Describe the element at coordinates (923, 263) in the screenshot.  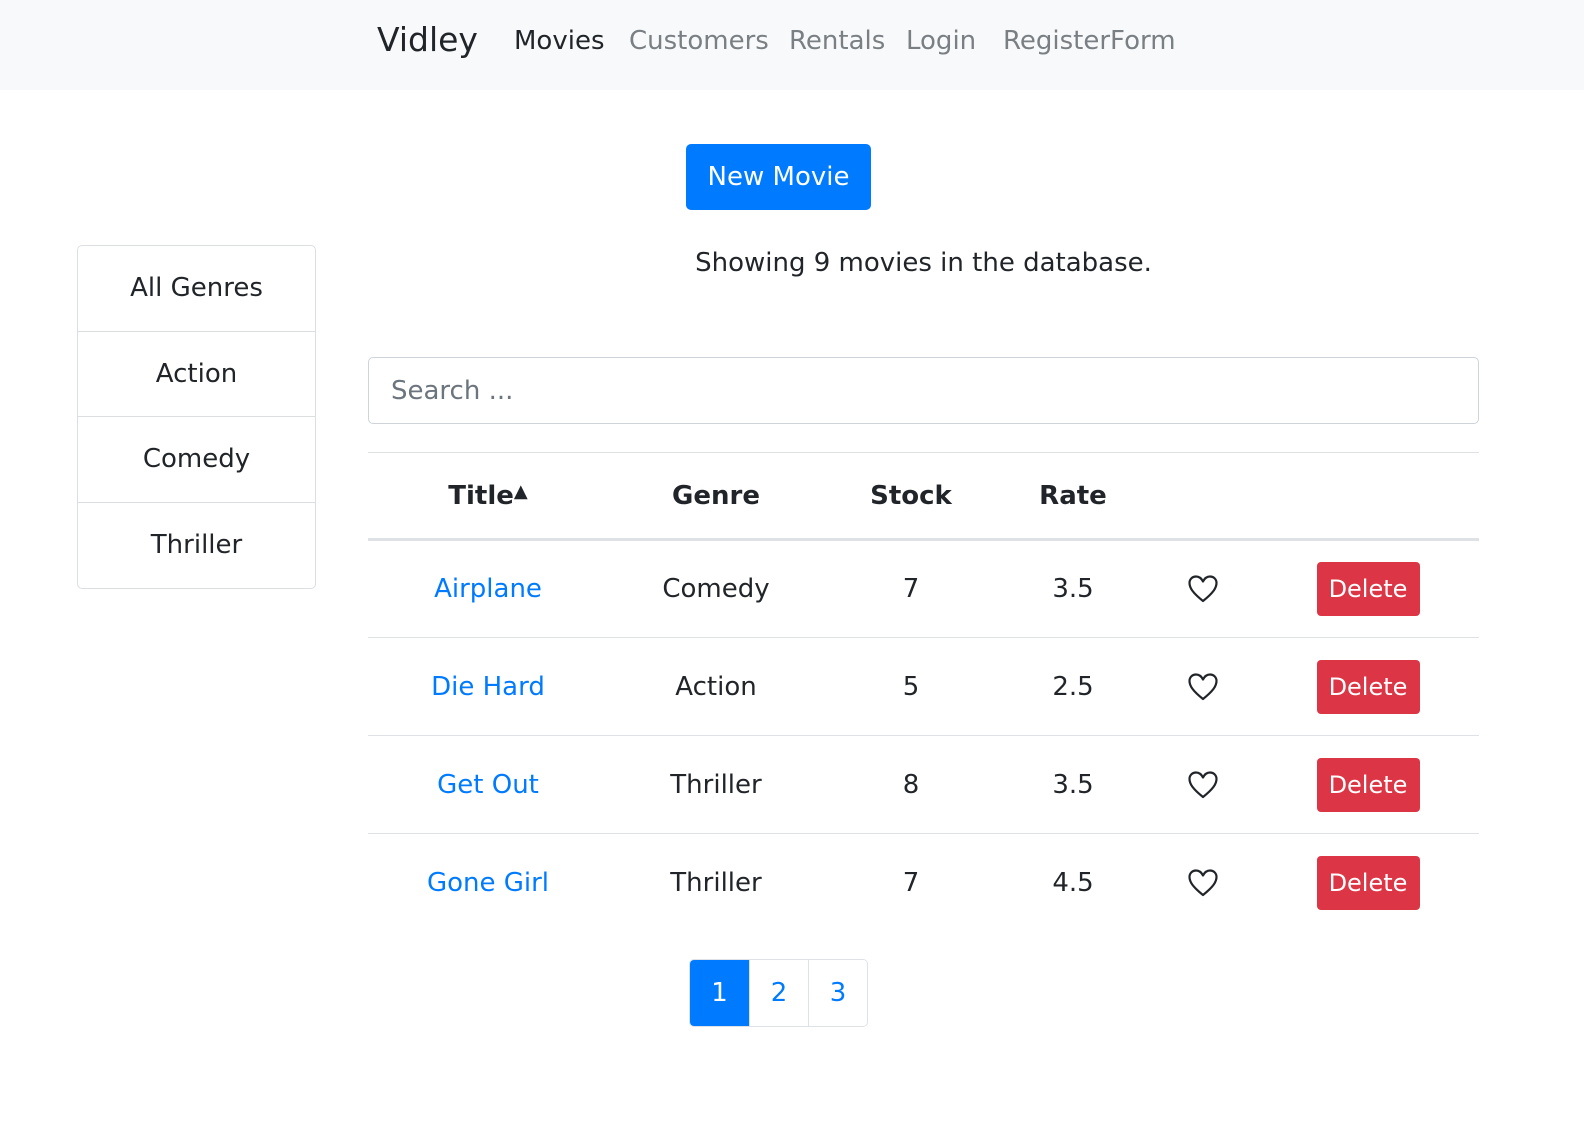
I see `movie-count-text: Showing 9 movies in the database.` at that location.